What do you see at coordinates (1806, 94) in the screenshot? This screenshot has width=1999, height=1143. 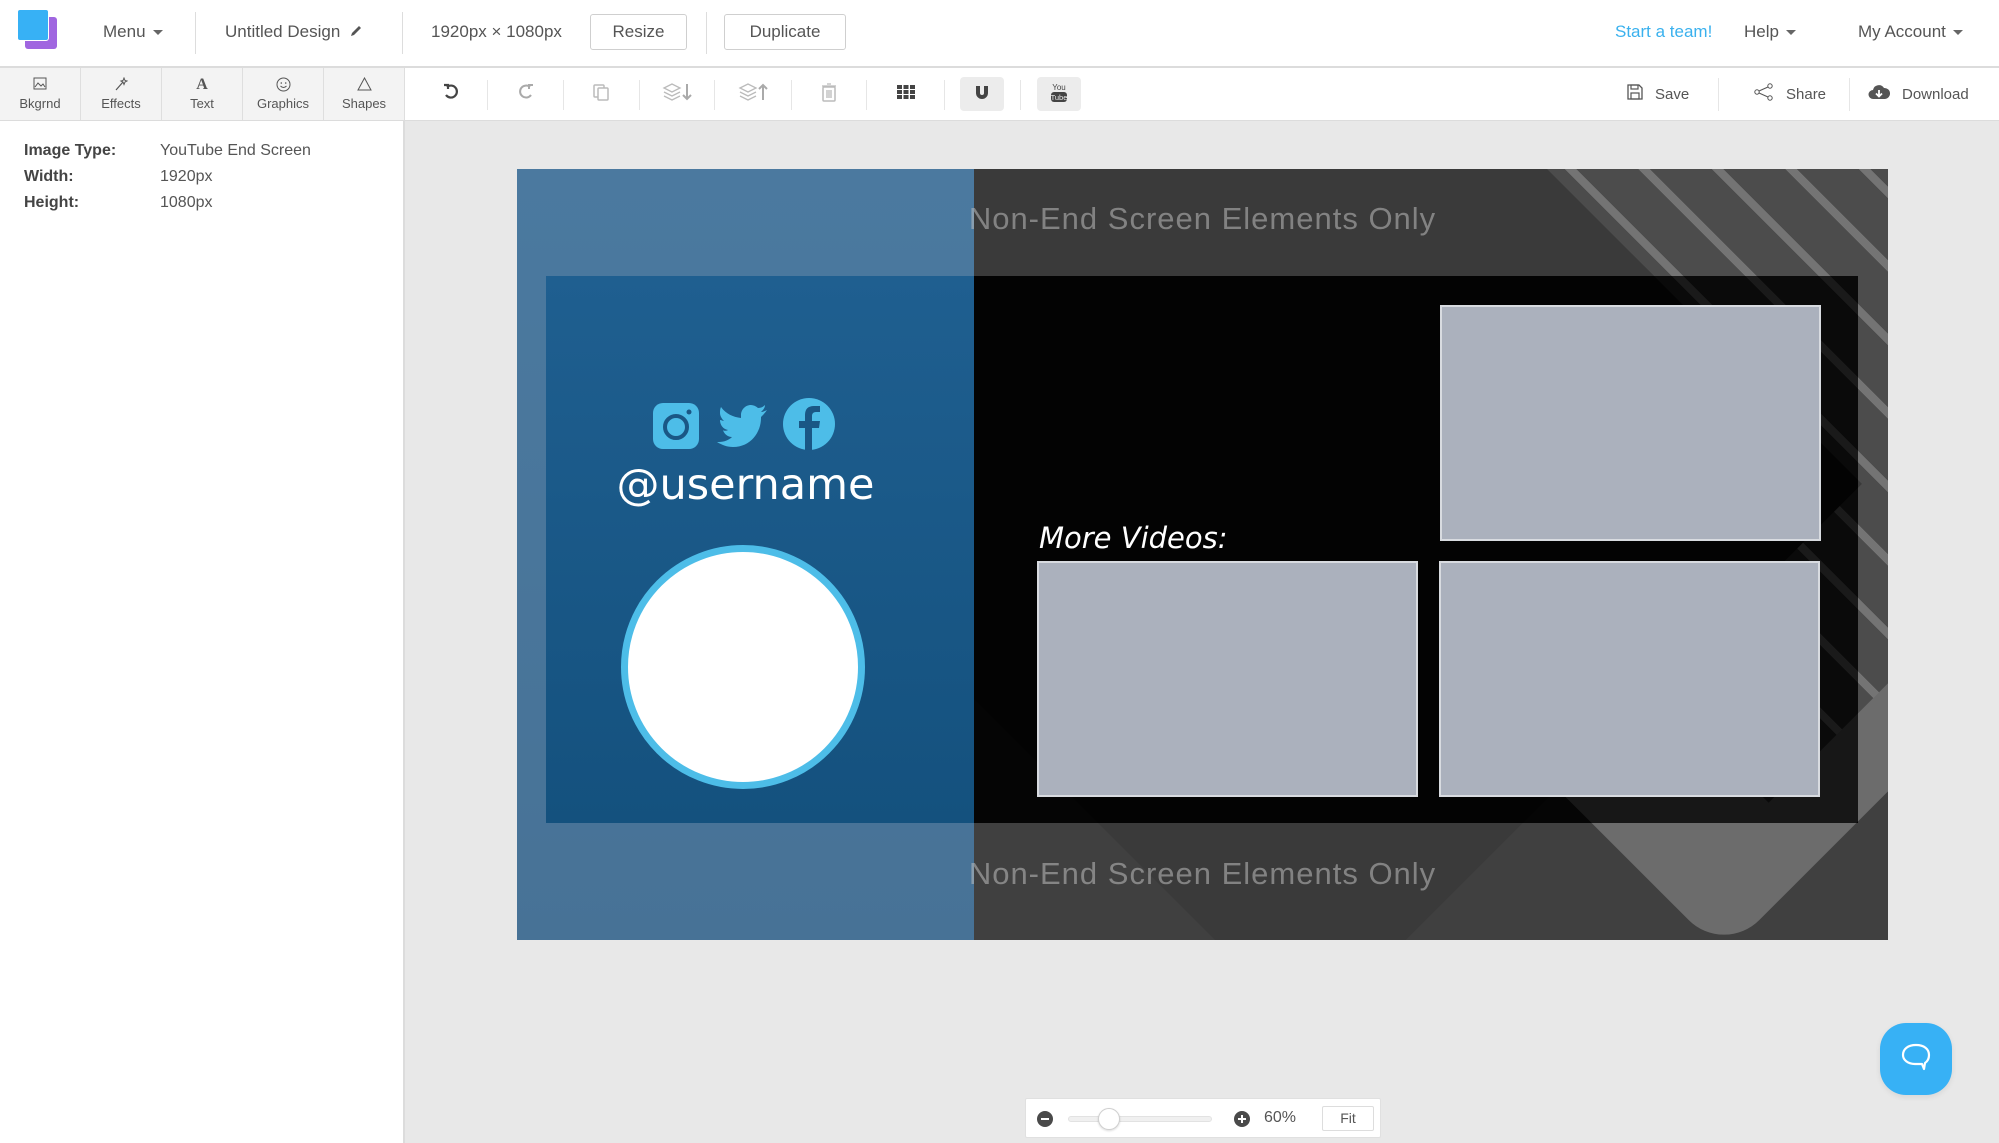 I see `share-label: Share` at bounding box center [1806, 94].